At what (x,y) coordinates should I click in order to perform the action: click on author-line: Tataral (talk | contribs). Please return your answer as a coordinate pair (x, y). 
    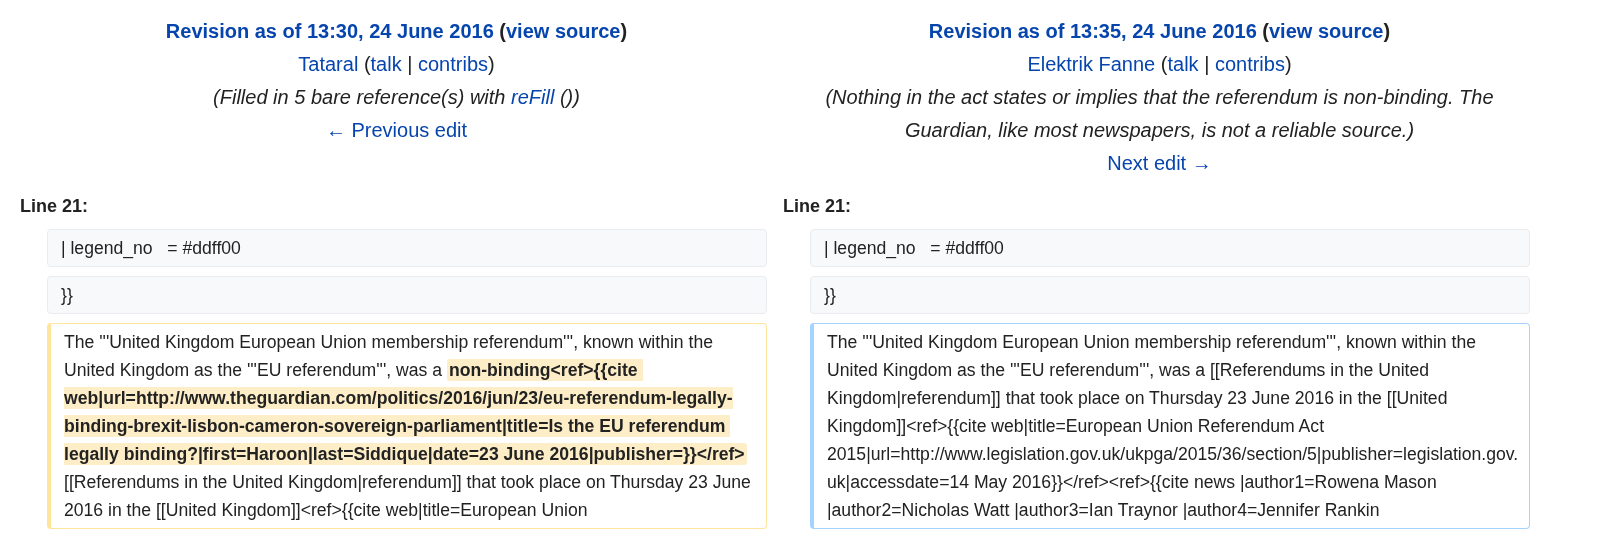
    Looking at the image, I should click on (396, 64).